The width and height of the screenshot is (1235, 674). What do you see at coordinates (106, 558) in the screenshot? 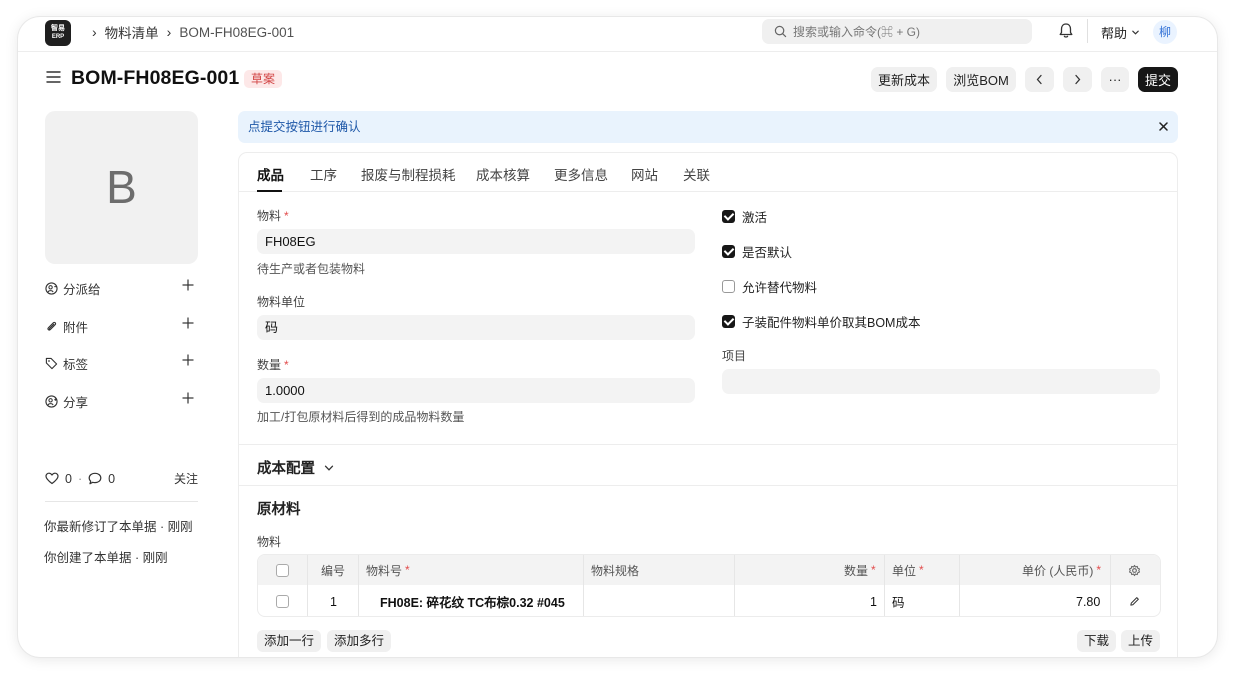
I see `activity-item: 你创建了本单据 · 刚刚` at bounding box center [106, 558].